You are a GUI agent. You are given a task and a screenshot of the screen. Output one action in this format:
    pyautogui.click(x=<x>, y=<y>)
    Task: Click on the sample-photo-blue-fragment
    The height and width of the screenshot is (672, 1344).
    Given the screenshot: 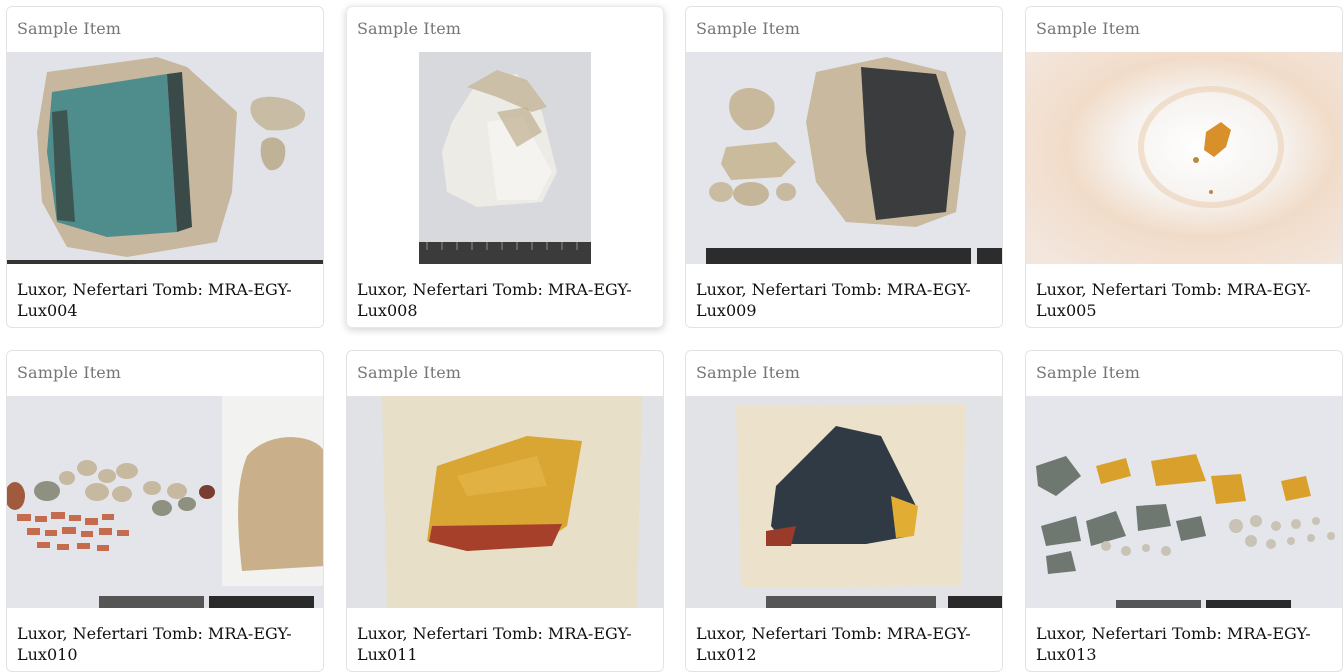 What is the action you would take?
    pyautogui.click(x=165, y=158)
    